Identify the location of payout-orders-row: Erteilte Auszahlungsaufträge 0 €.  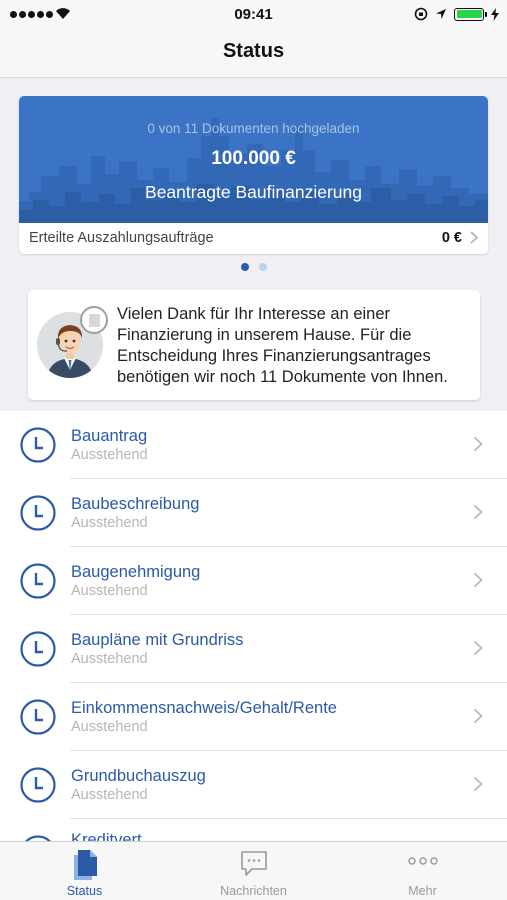
(253, 238).